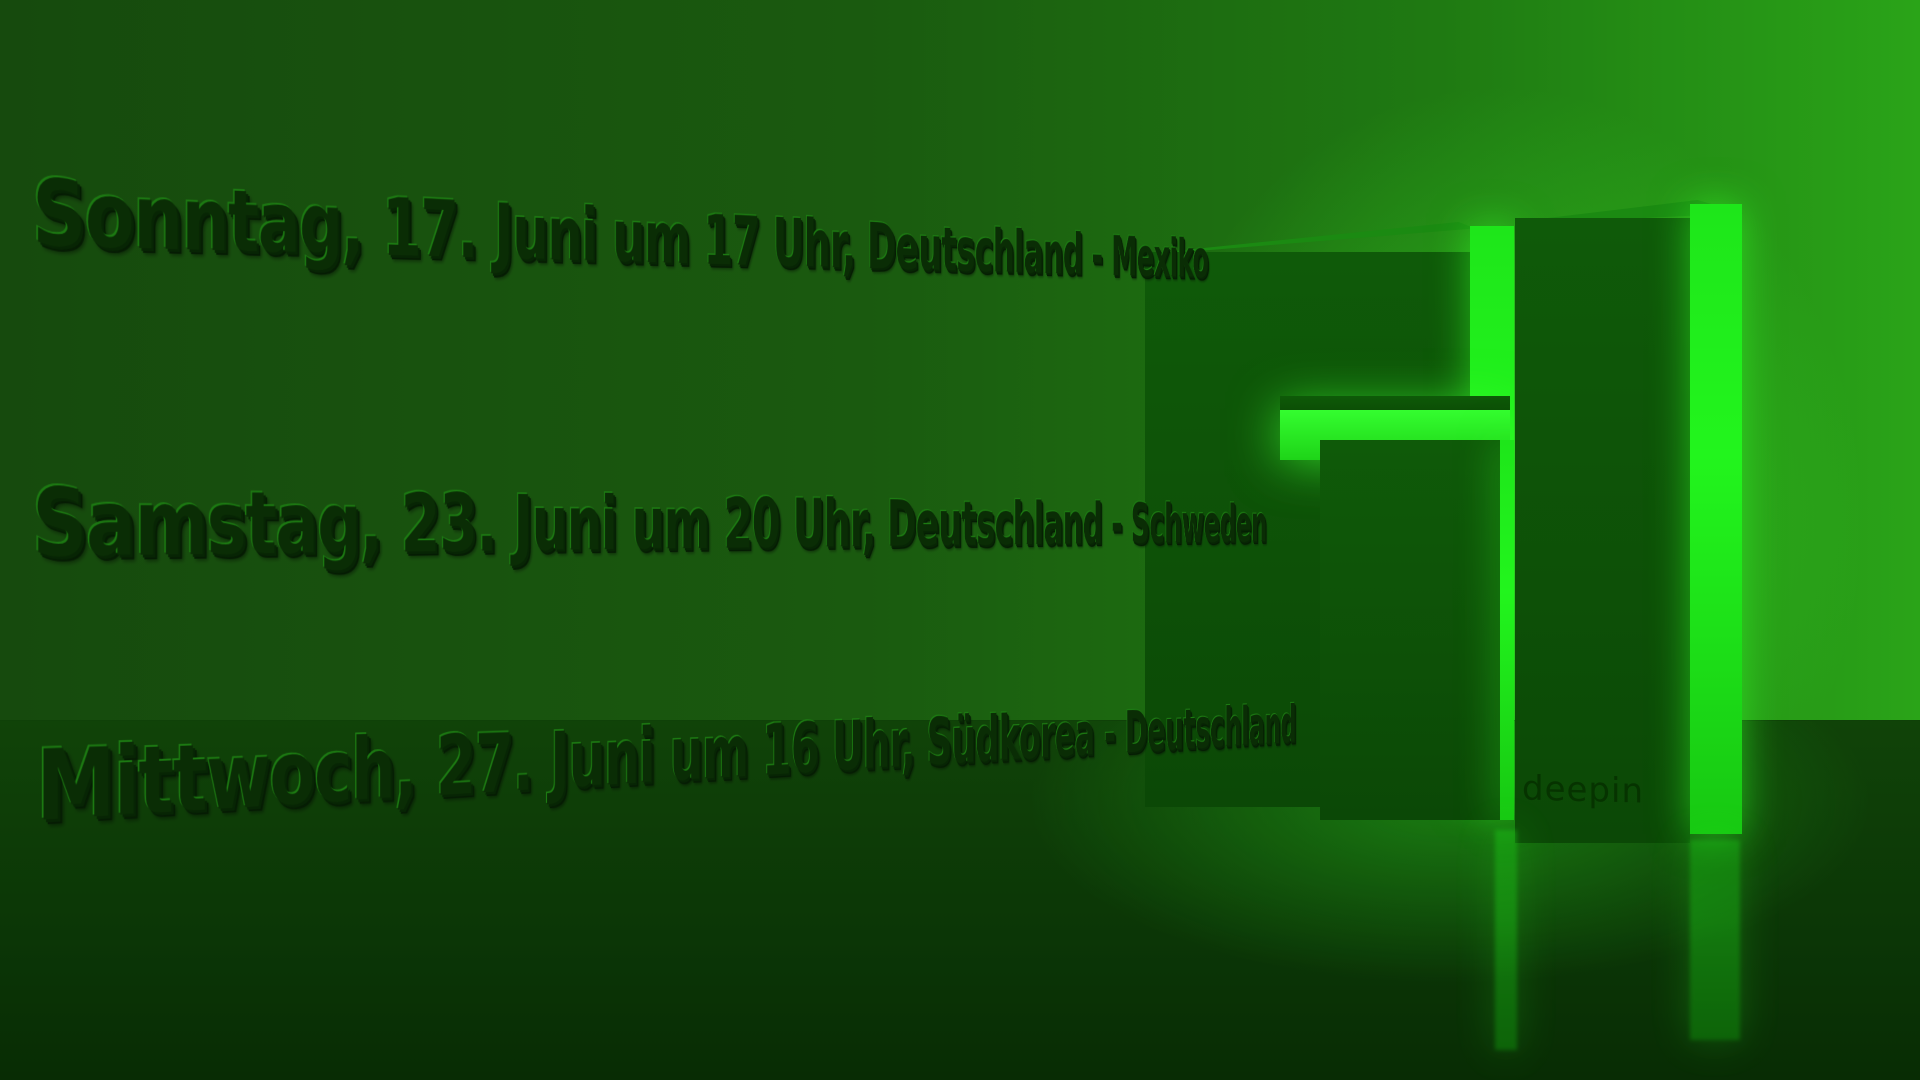 Image resolution: width=1920 pixels, height=1080 pixels. What do you see at coordinates (1583, 790) in the screenshot?
I see `deepin-logo-text: deepin` at bounding box center [1583, 790].